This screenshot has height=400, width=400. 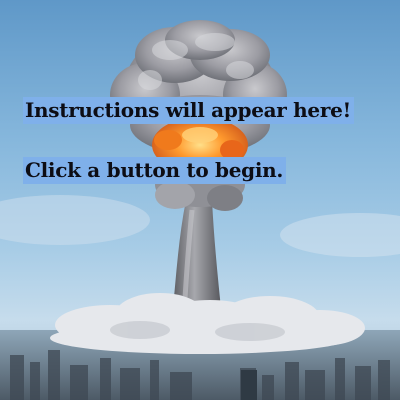 I want to click on instruction-line-2: Click a button to begin., so click(x=155, y=170).